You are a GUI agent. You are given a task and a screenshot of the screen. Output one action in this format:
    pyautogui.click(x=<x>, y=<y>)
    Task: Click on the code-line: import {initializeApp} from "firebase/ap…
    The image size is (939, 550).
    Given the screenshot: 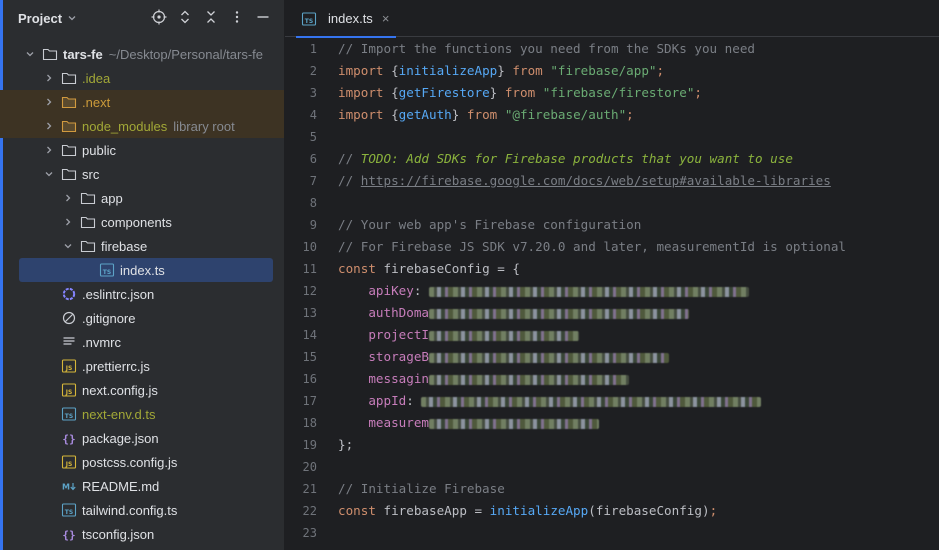 What is the action you would take?
    pyautogui.click(x=638, y=71)
    